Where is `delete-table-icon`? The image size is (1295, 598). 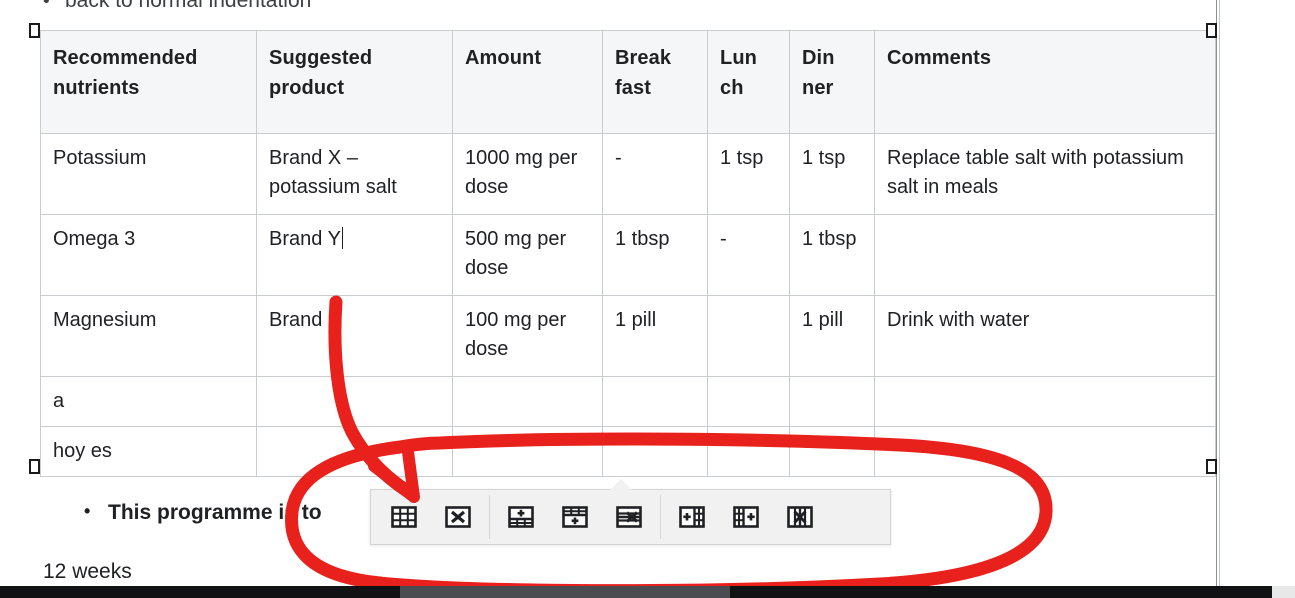
delete-table-icon is located at coordinates (458, 517).